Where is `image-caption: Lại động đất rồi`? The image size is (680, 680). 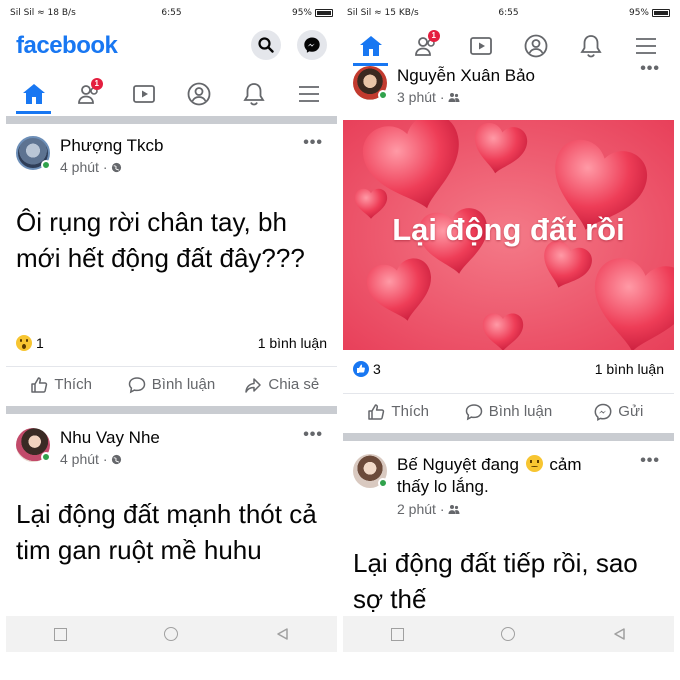 image-caption: Lại động đất rồi is located at coordinates (508, 229).